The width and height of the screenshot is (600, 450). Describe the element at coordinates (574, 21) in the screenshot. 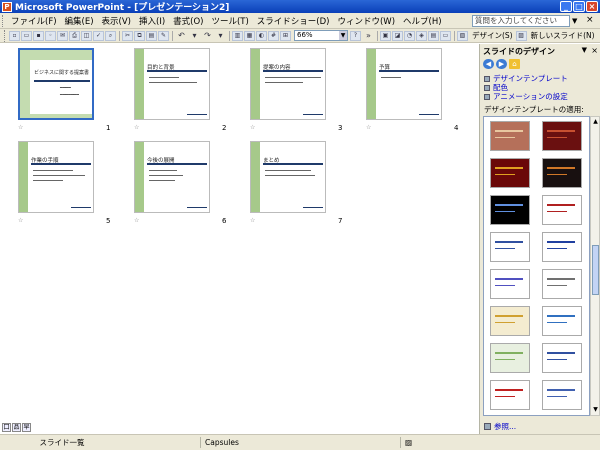

I see `help-dropdown-icon: ▼` at that location.